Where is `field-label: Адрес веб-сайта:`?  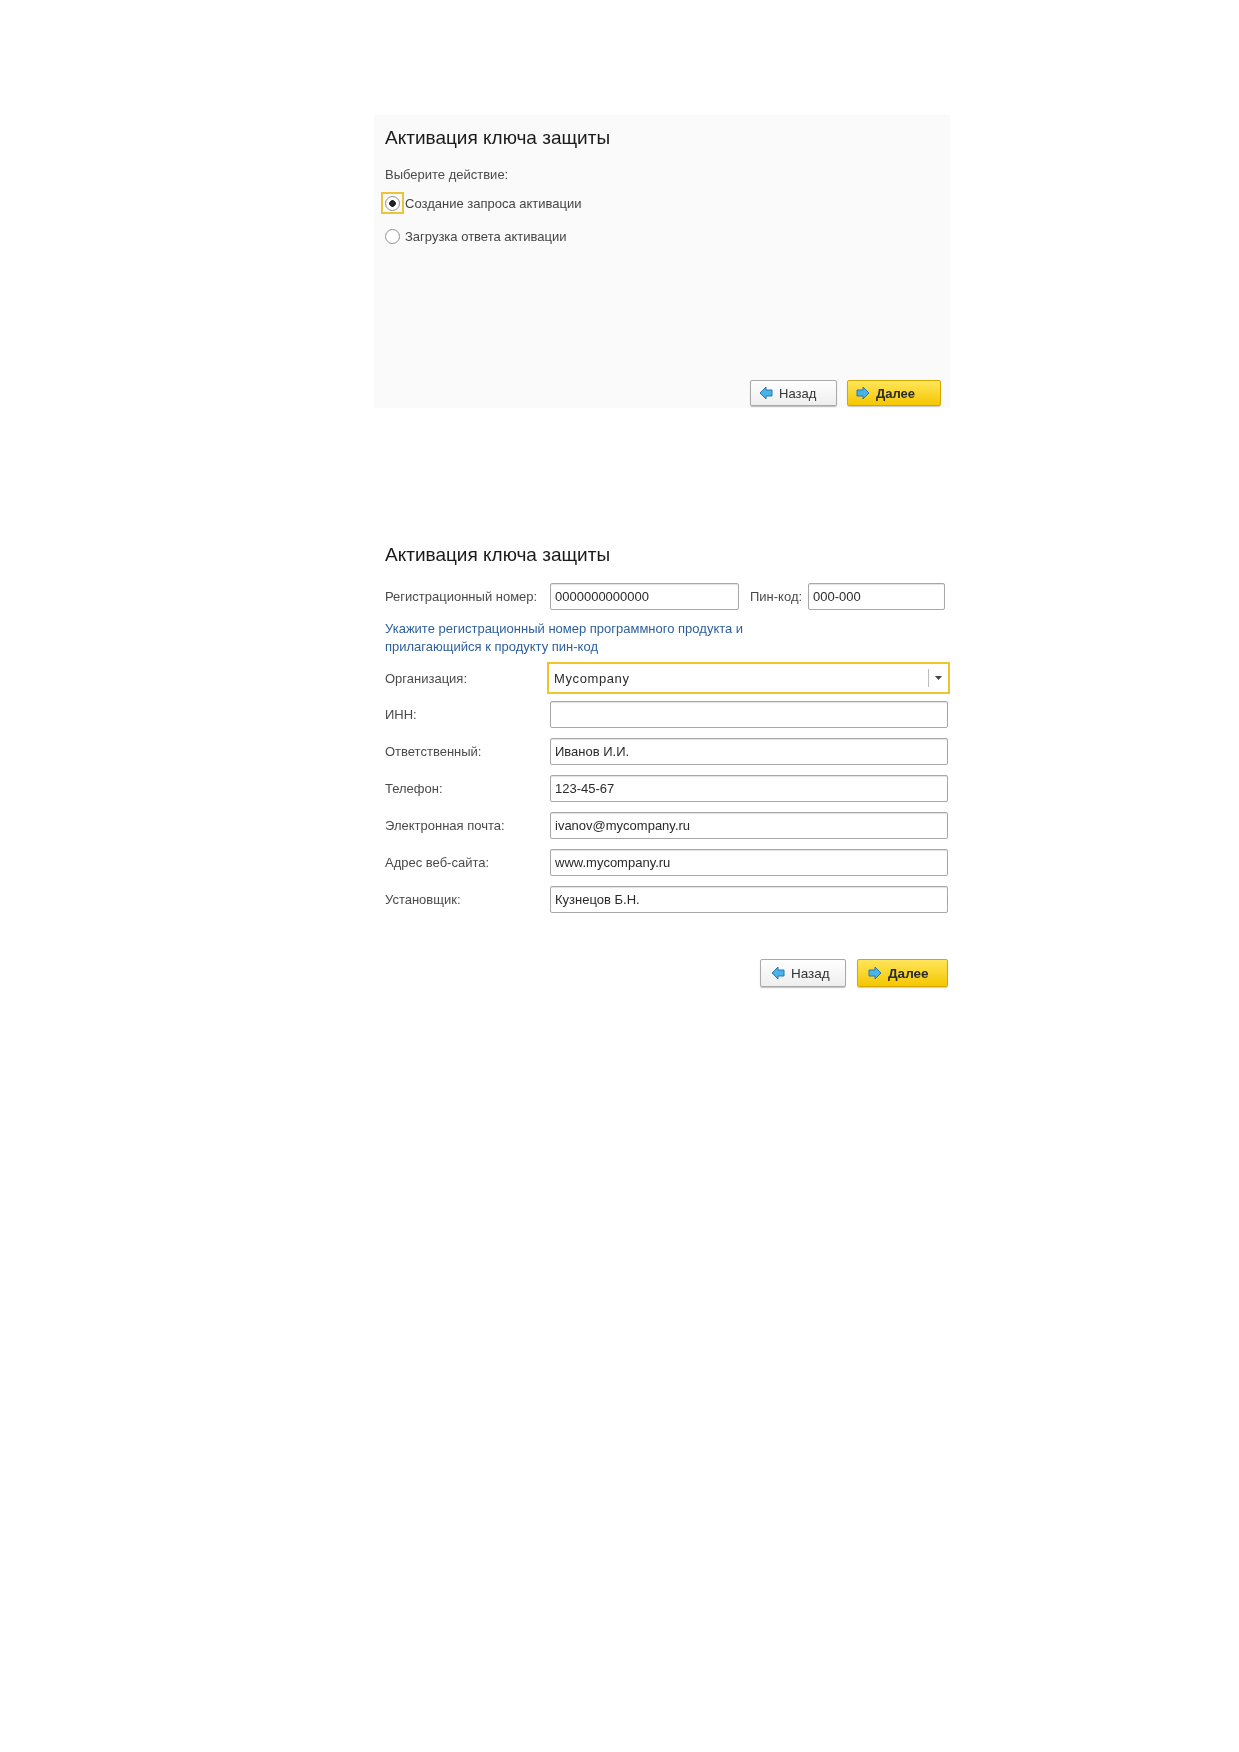 field-label: Адрес веб-сайта: is located at coordinates (438, 862).